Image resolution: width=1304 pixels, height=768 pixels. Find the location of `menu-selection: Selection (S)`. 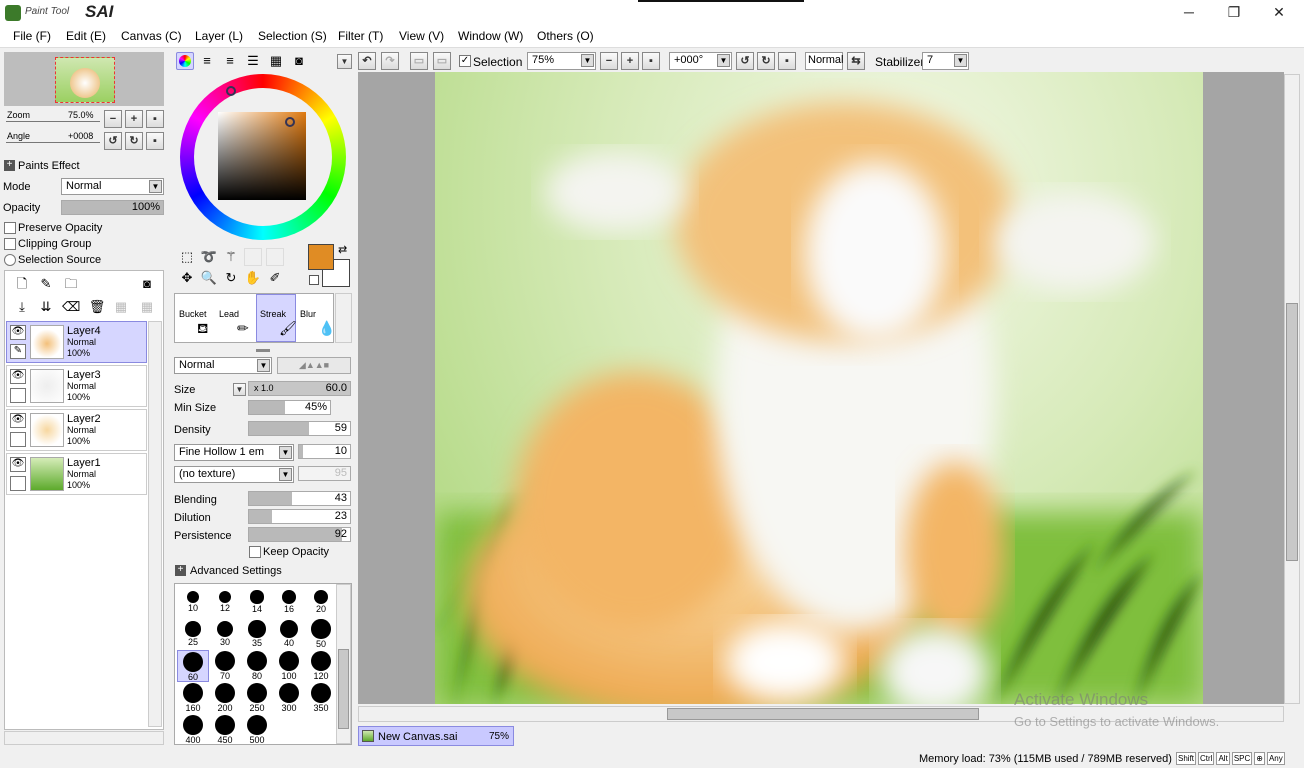

menu-selection: Selection (S) is located at coordinates (292, 36).